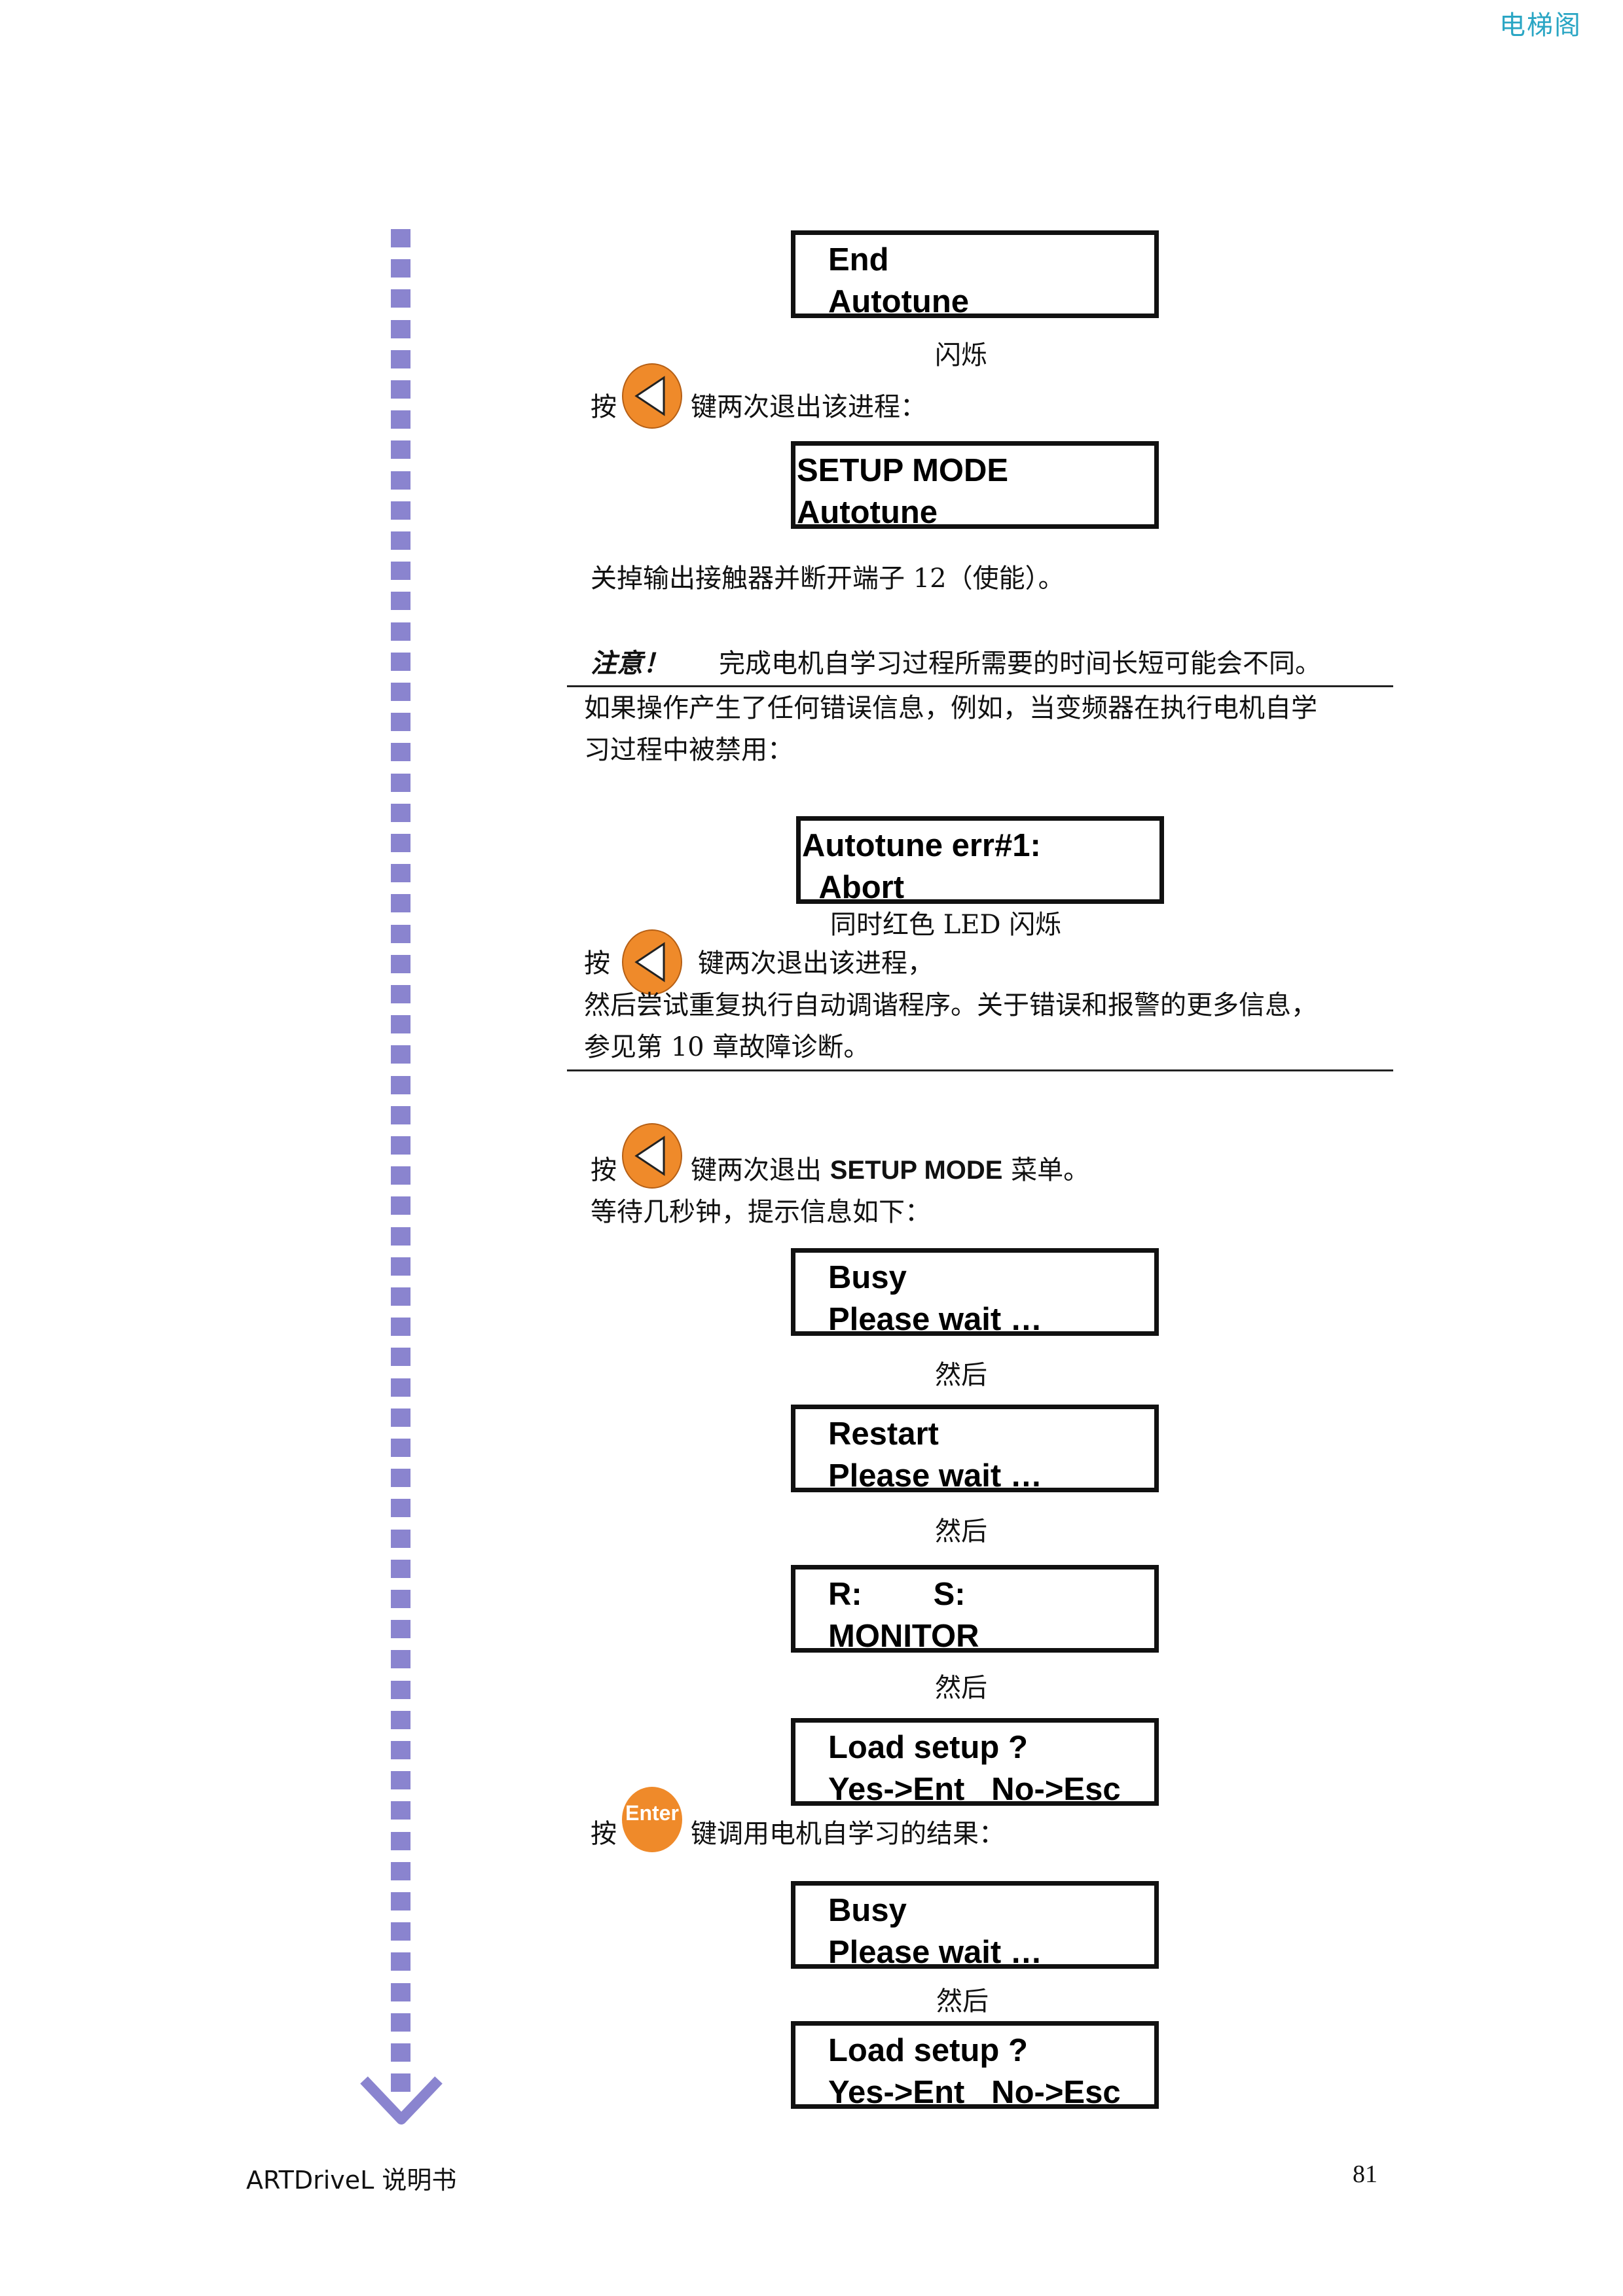 The width and height of the screenshot is (1623, 2296). What do you see at coordinates (760, 1170) in the screenshot?
I see `text-exit: 键两次退出` at bounding box center [760, 1170].